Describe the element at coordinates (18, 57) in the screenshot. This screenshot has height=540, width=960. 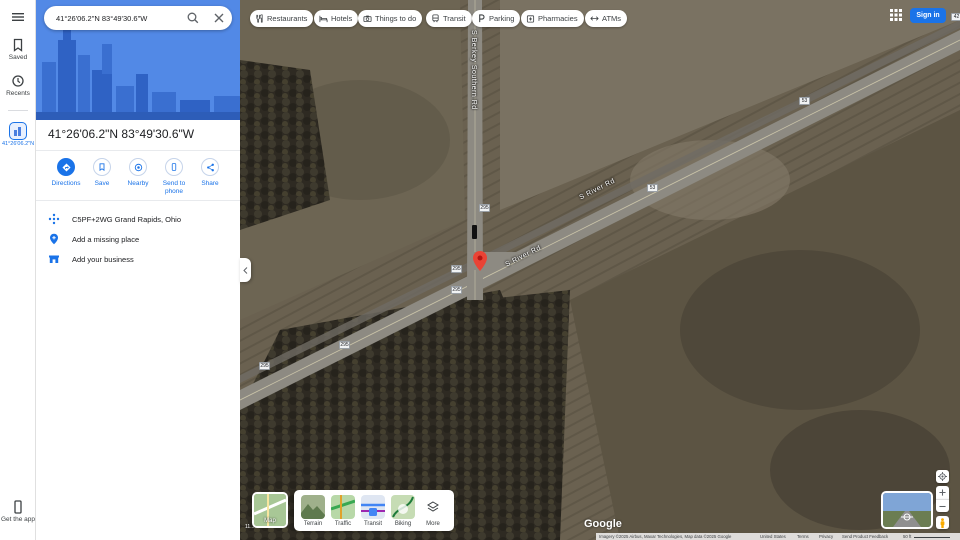
I see `saved-label: Saved` at that location.